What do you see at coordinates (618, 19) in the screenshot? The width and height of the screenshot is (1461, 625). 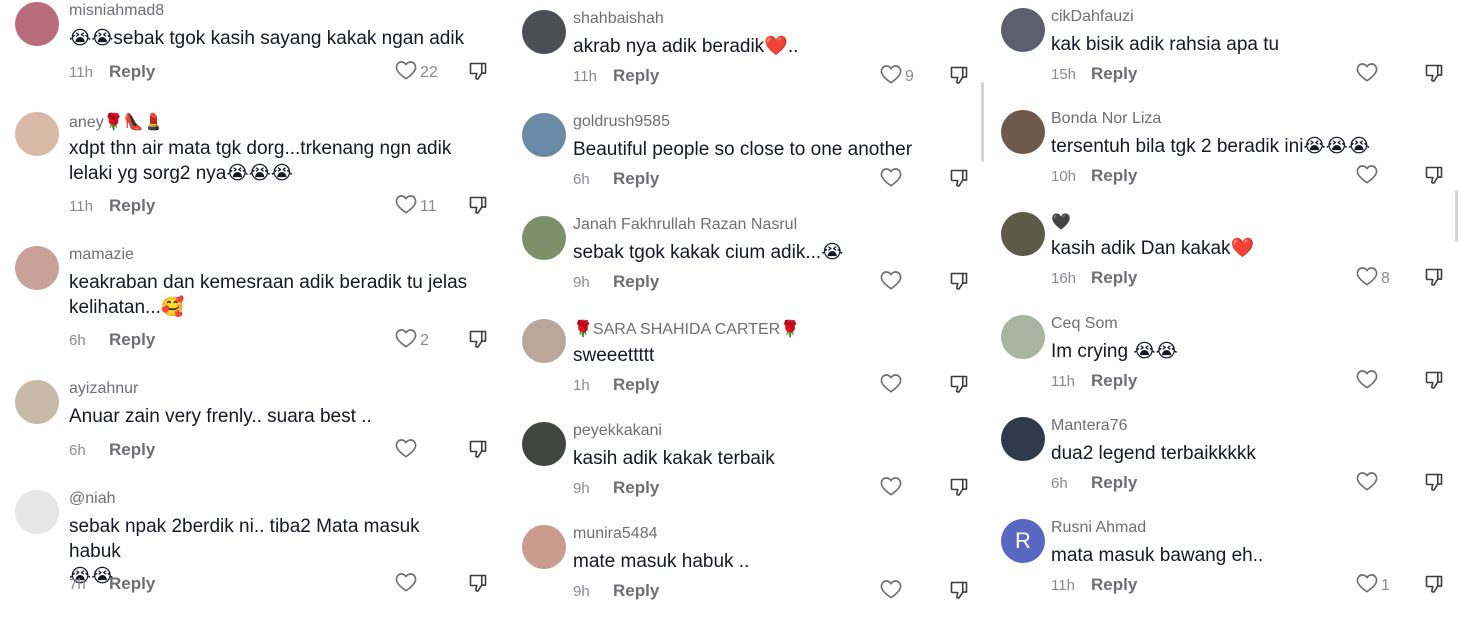 I see `comment-username: shahbaishah` at bounding box center [618, 19].